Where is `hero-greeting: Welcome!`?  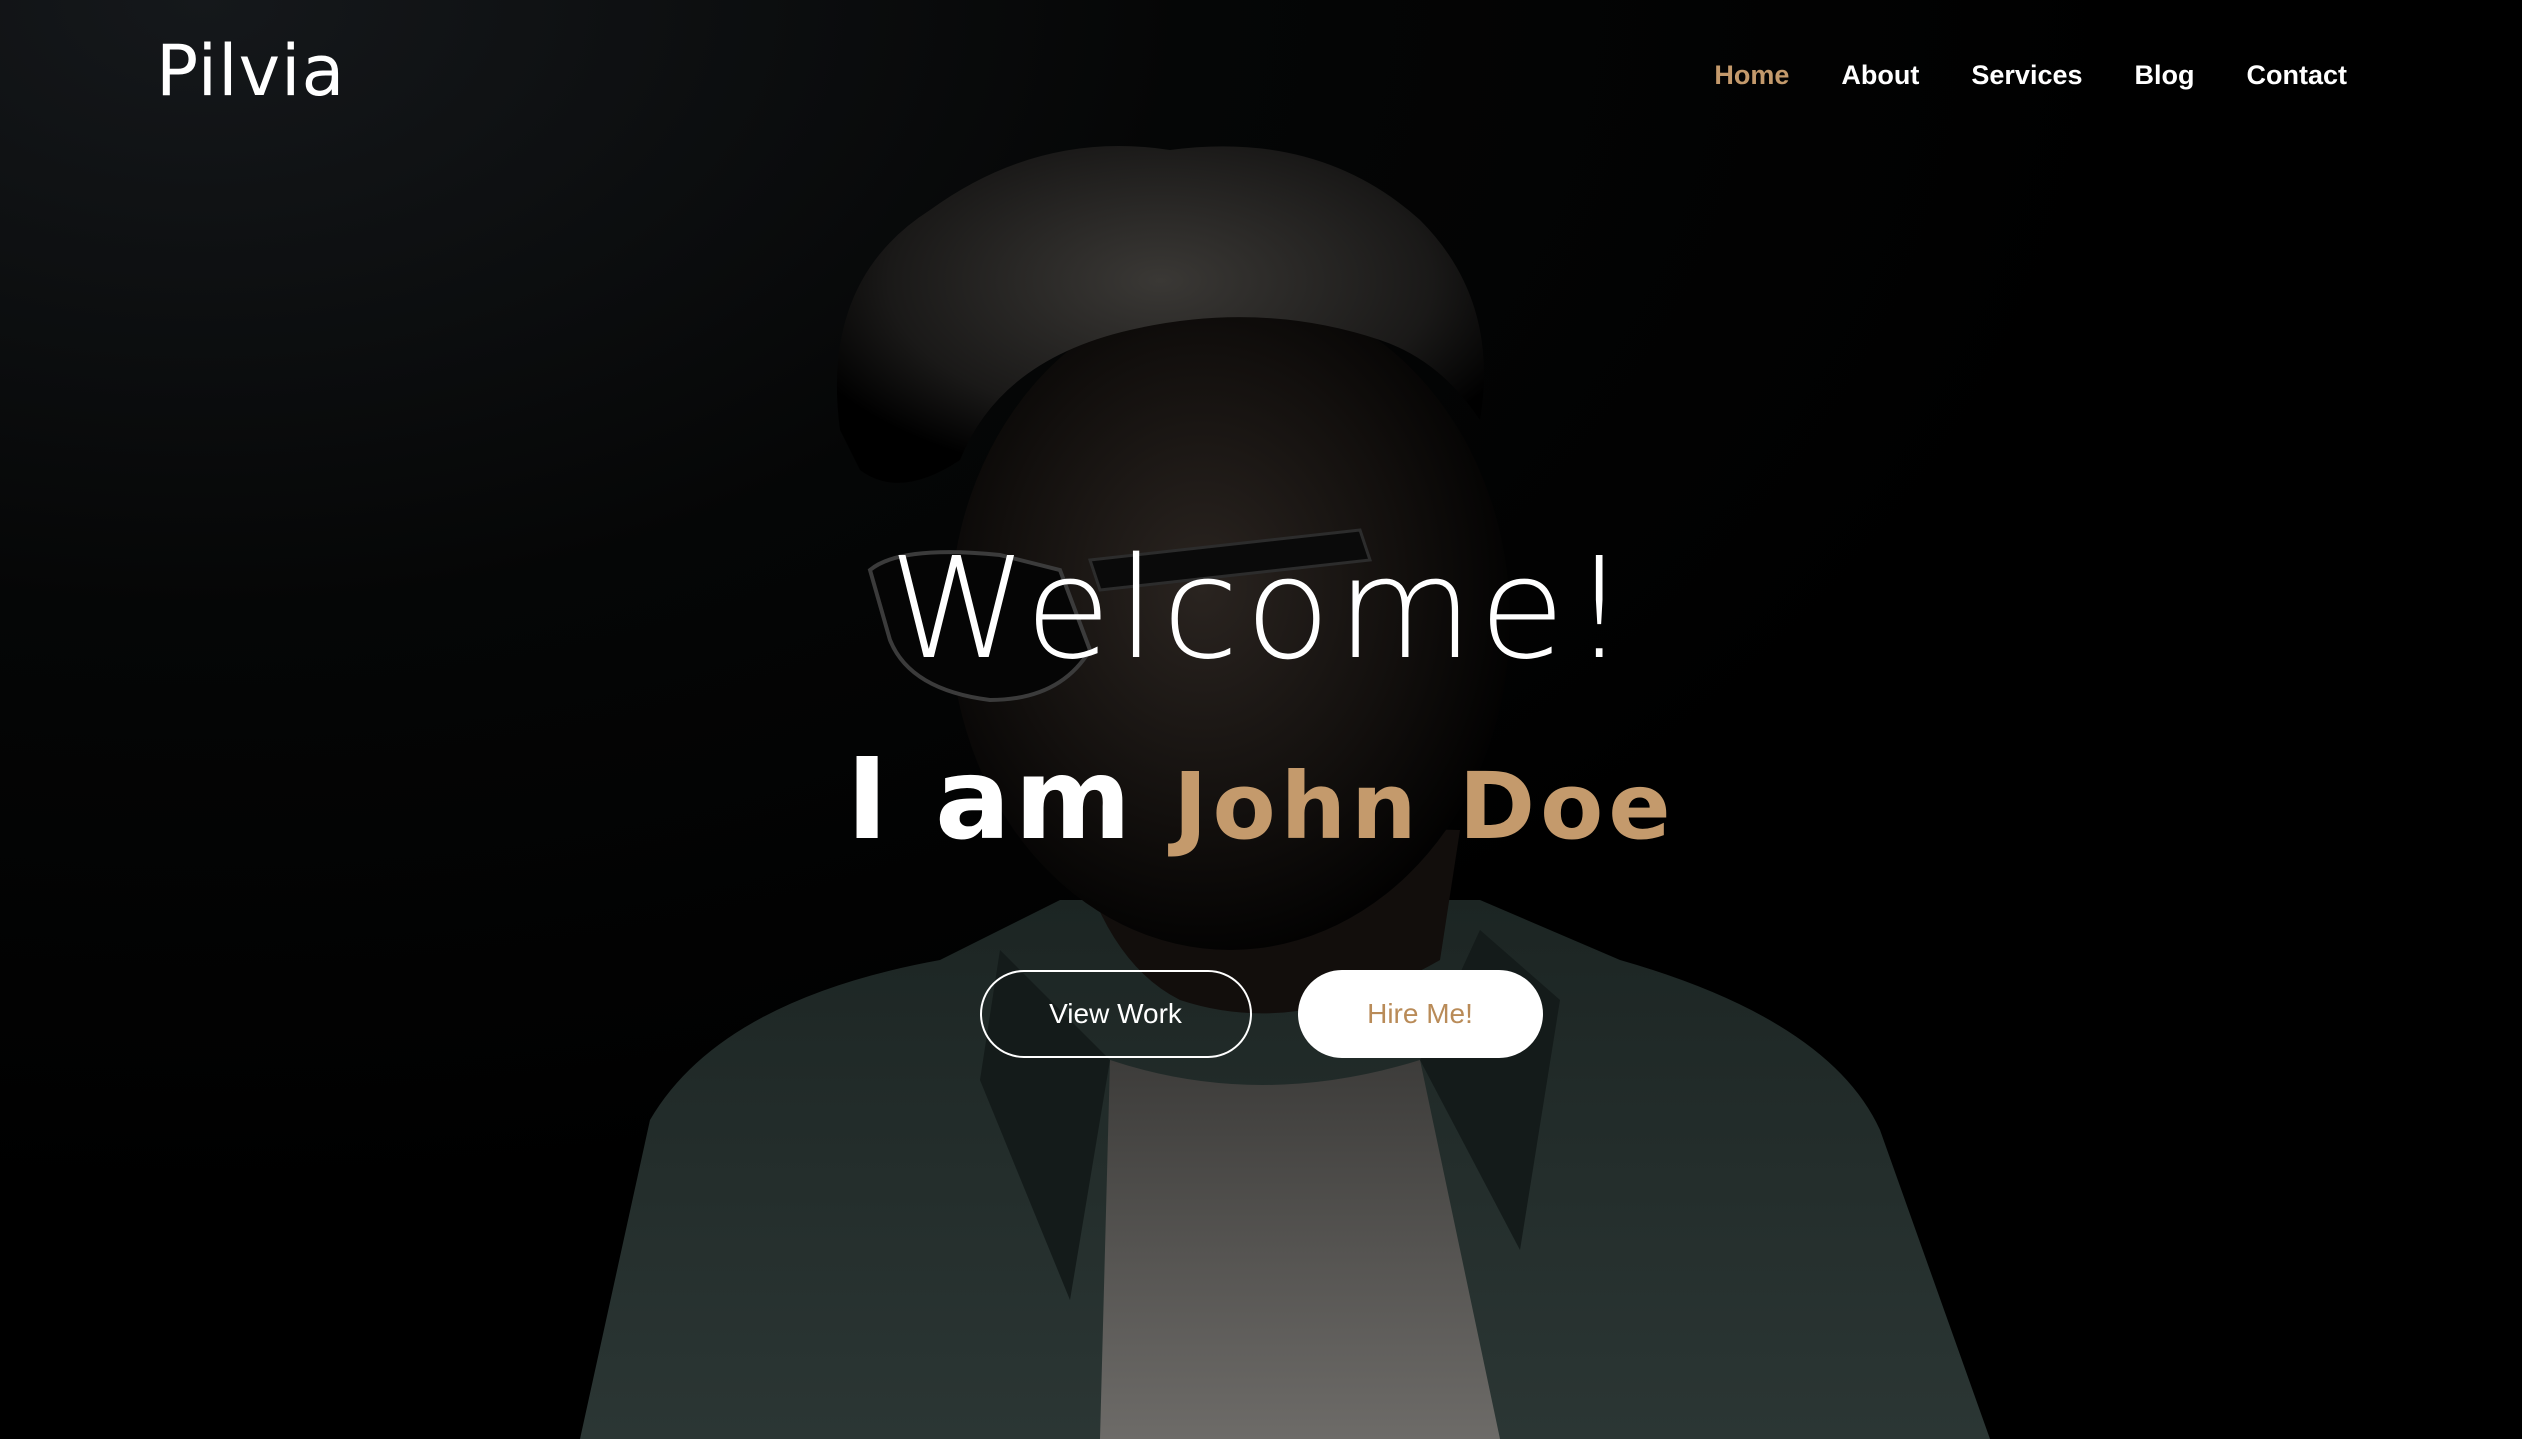 hero-greeting: Welcome! is located at coordinates (1261, 609).